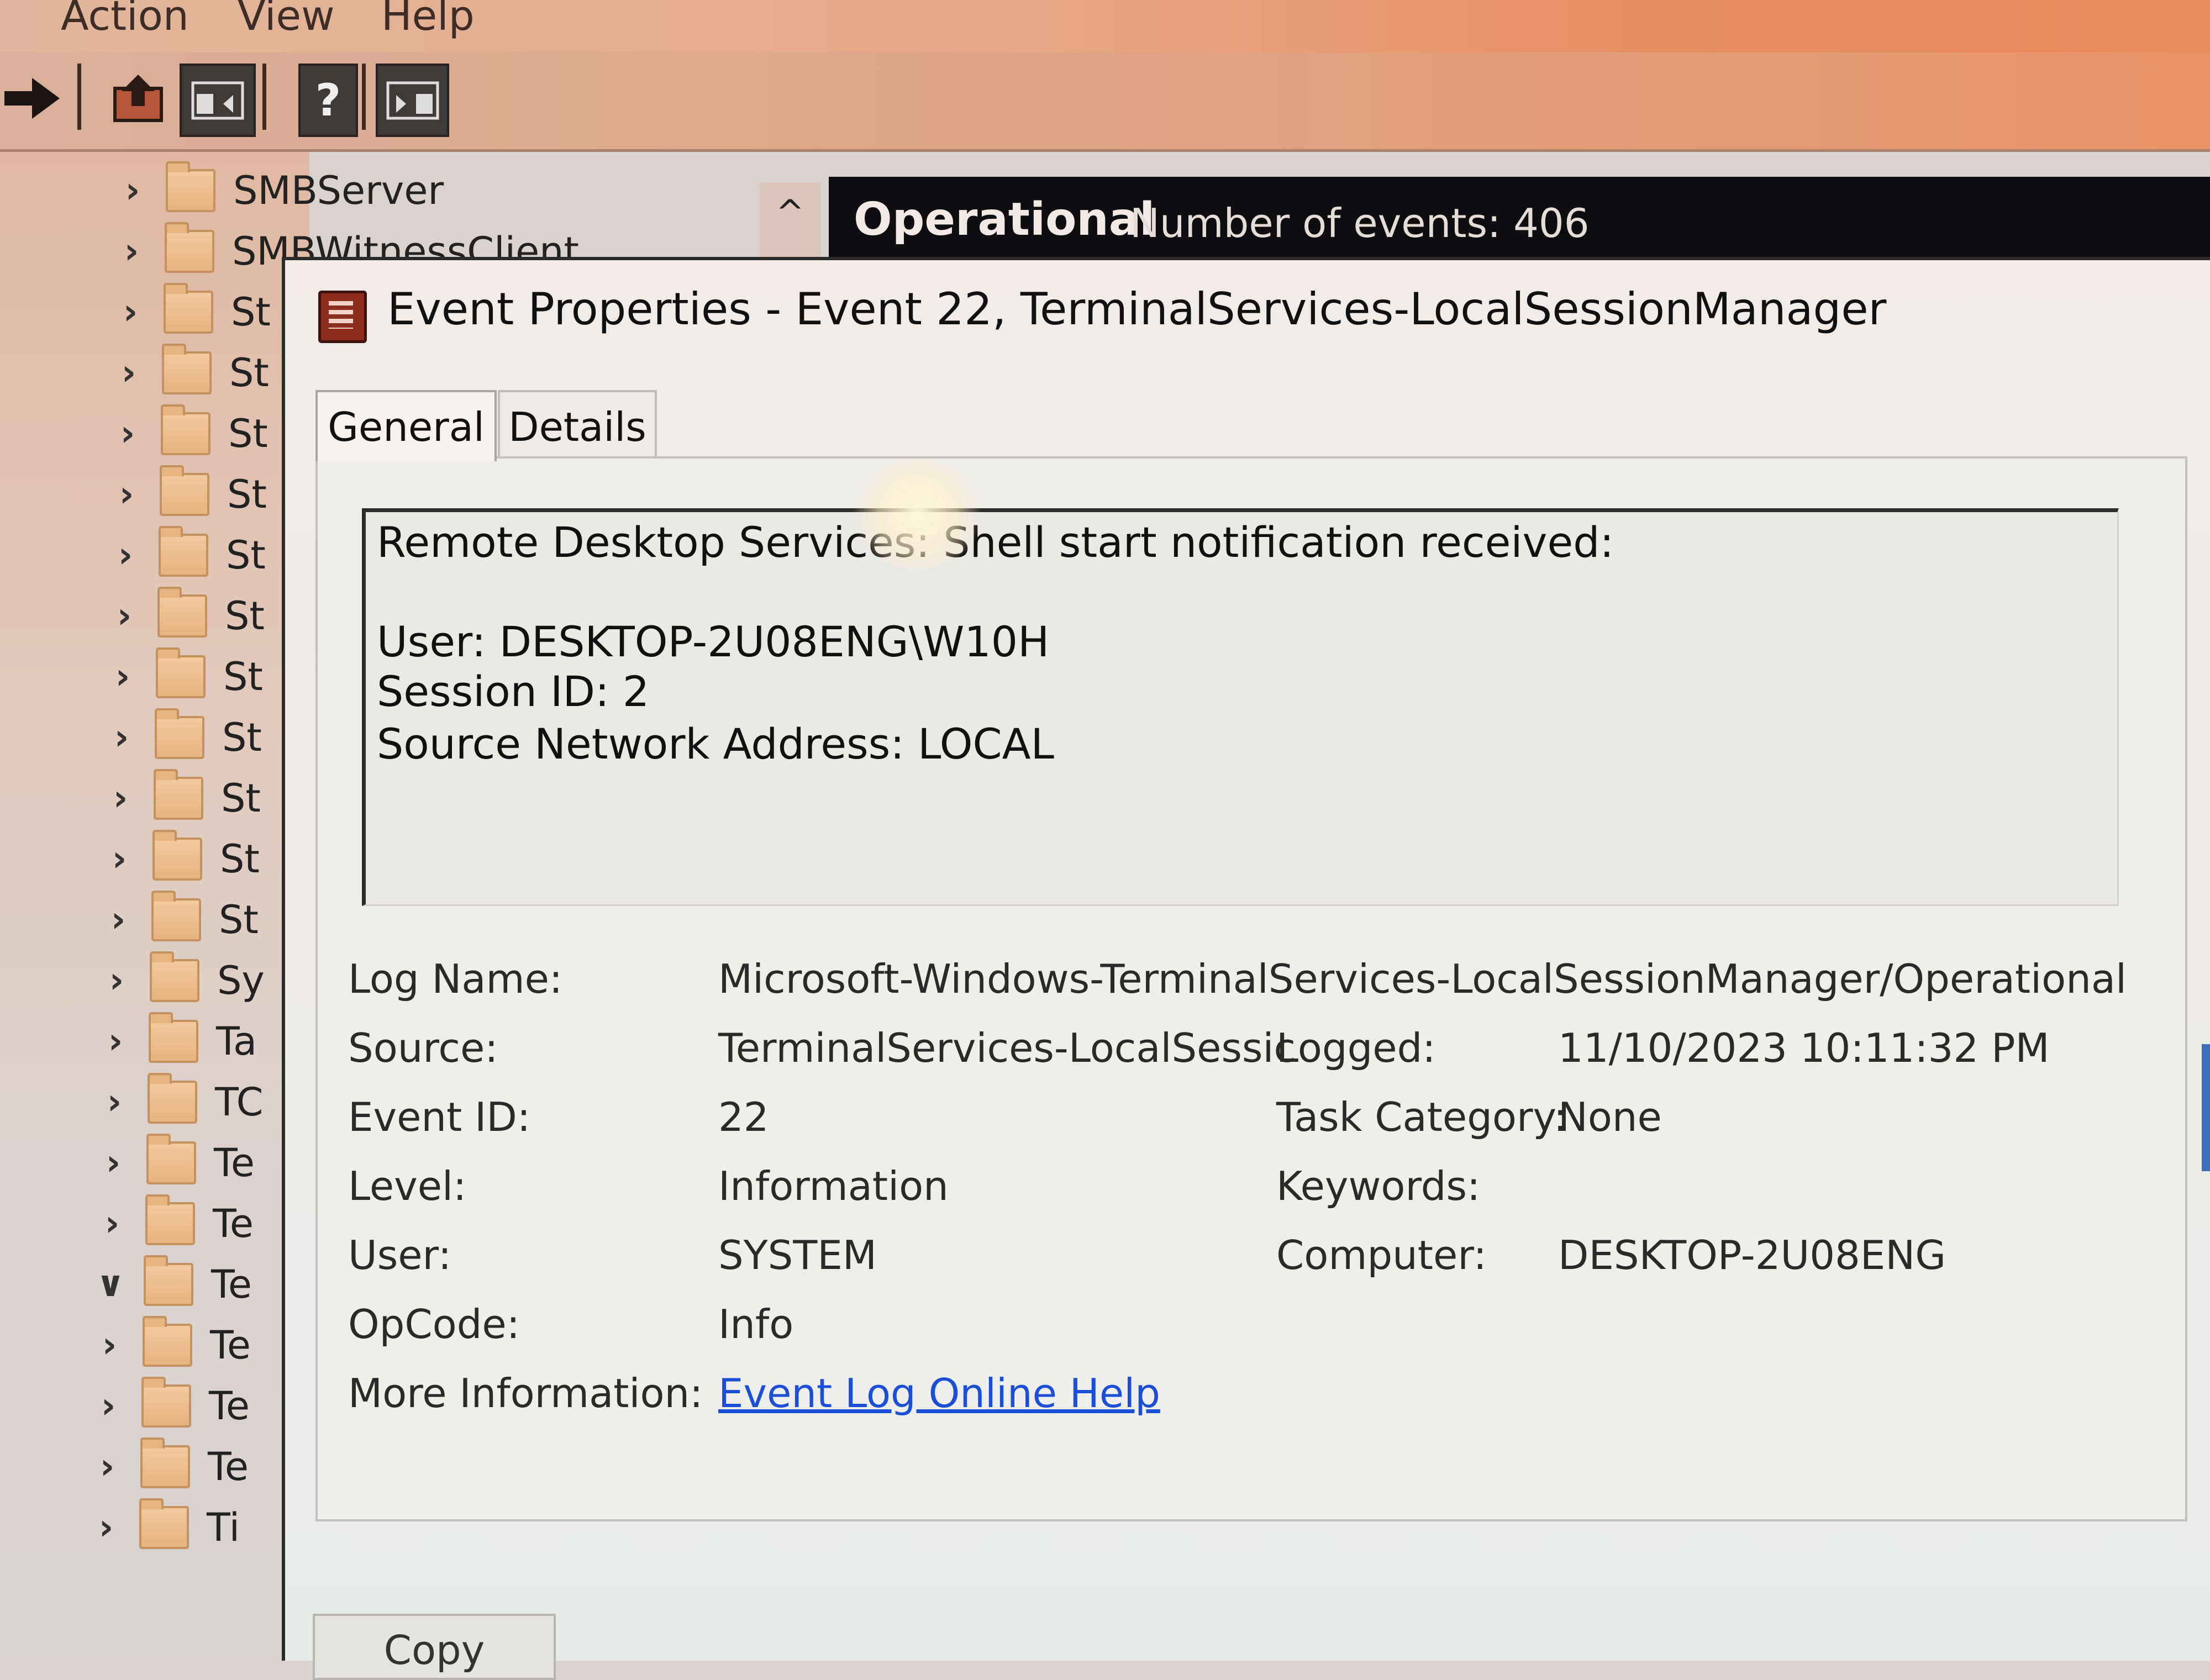 Image resolution: width=2210 pixels, height=1680 pixels. I want to click on show-hide-tree-button, so click(218, 101).